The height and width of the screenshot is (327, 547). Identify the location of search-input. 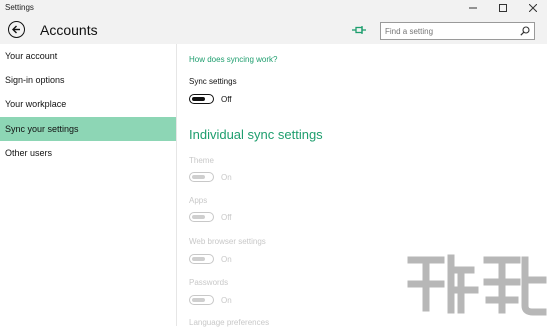
(449, 31).